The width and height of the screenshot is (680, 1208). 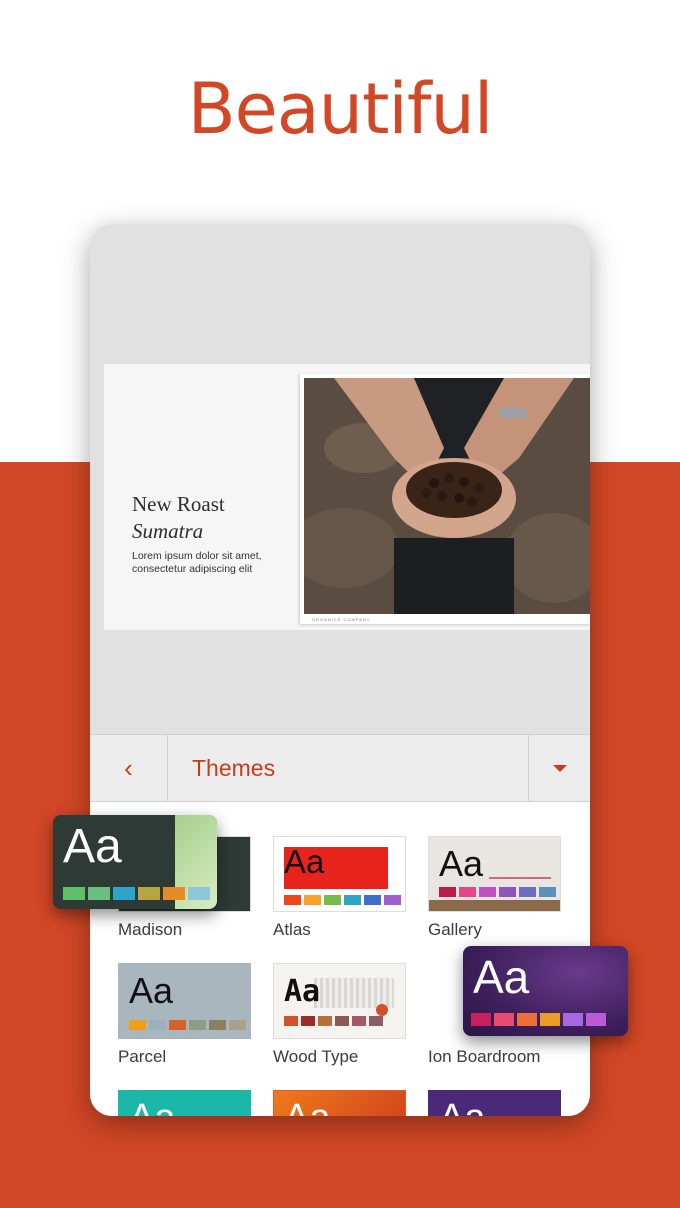 I want to click on headline: Beautiful, so click(x=340, y=109).